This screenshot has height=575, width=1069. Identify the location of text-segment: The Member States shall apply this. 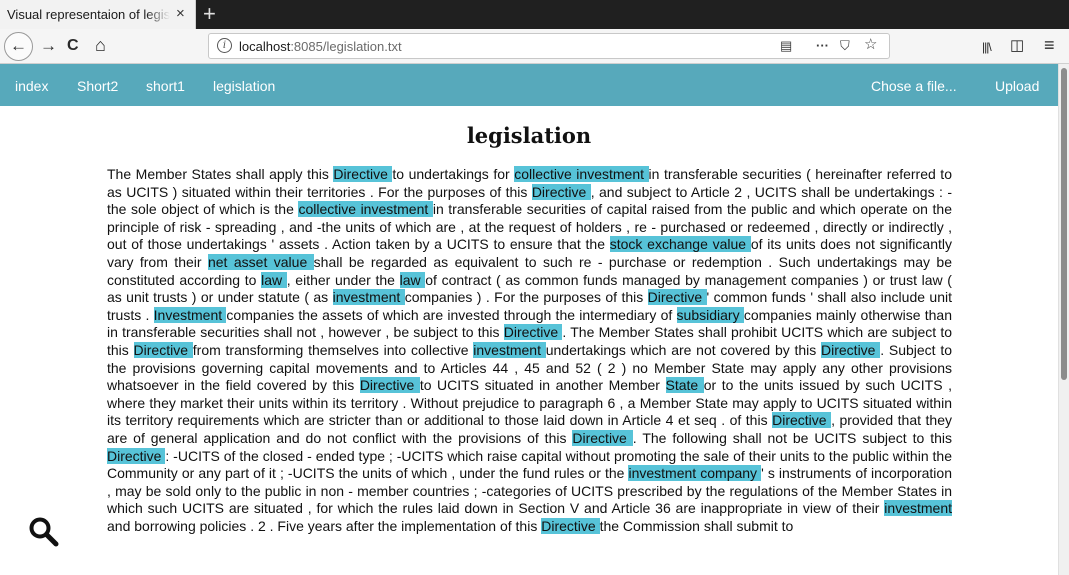
(220, 174).